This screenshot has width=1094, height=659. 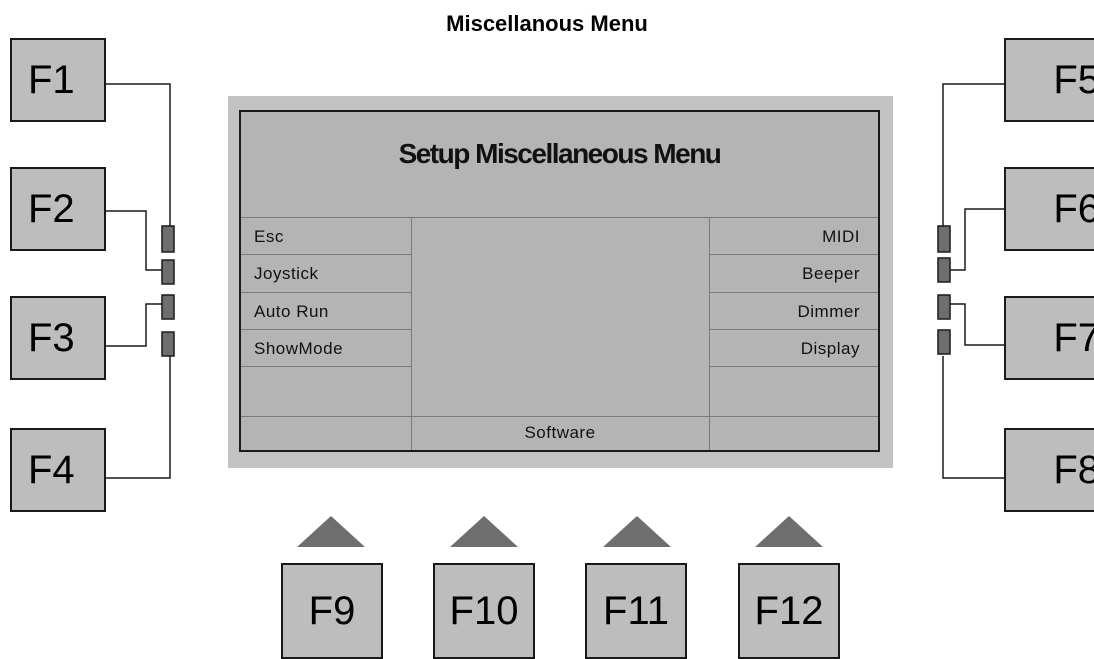 I want to click on key-label: F5, so click(x=1073, y=79).